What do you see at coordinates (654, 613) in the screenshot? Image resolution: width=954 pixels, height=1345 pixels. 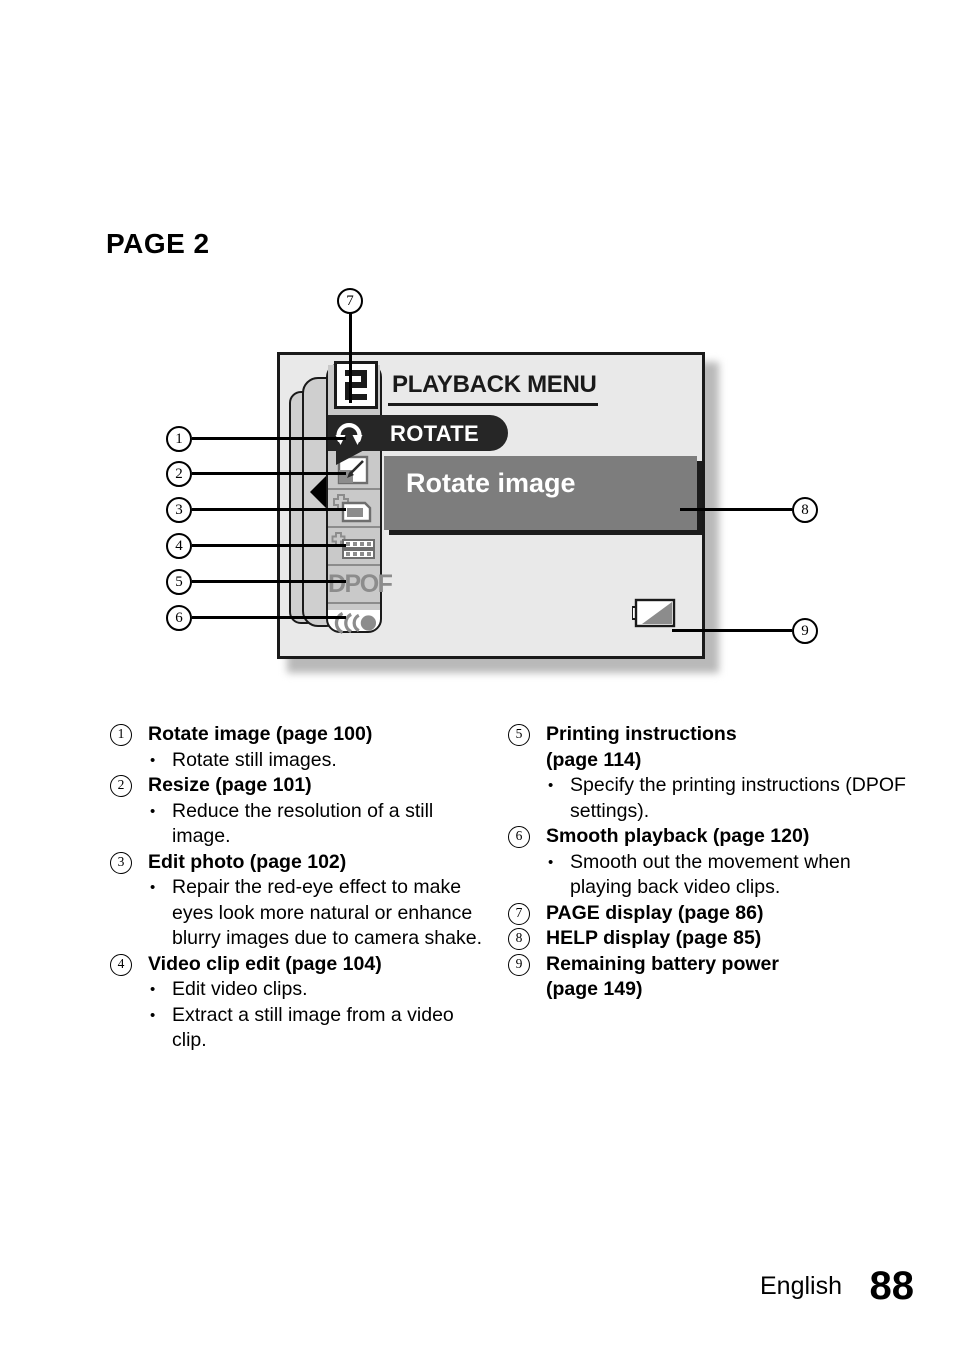 I see `battery-icon` at bounding box center [654, 613].